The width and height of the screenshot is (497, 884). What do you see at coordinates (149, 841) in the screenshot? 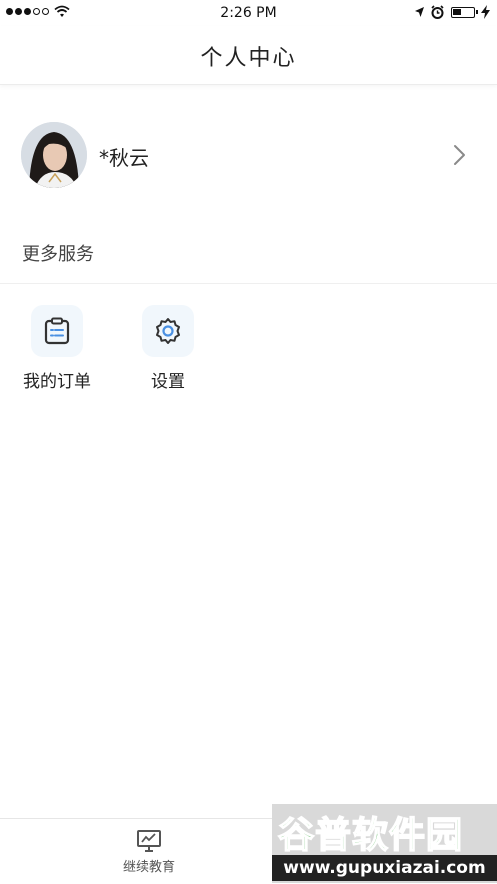
I see `presentation-chart-icon` at bounding box center [149, 841].